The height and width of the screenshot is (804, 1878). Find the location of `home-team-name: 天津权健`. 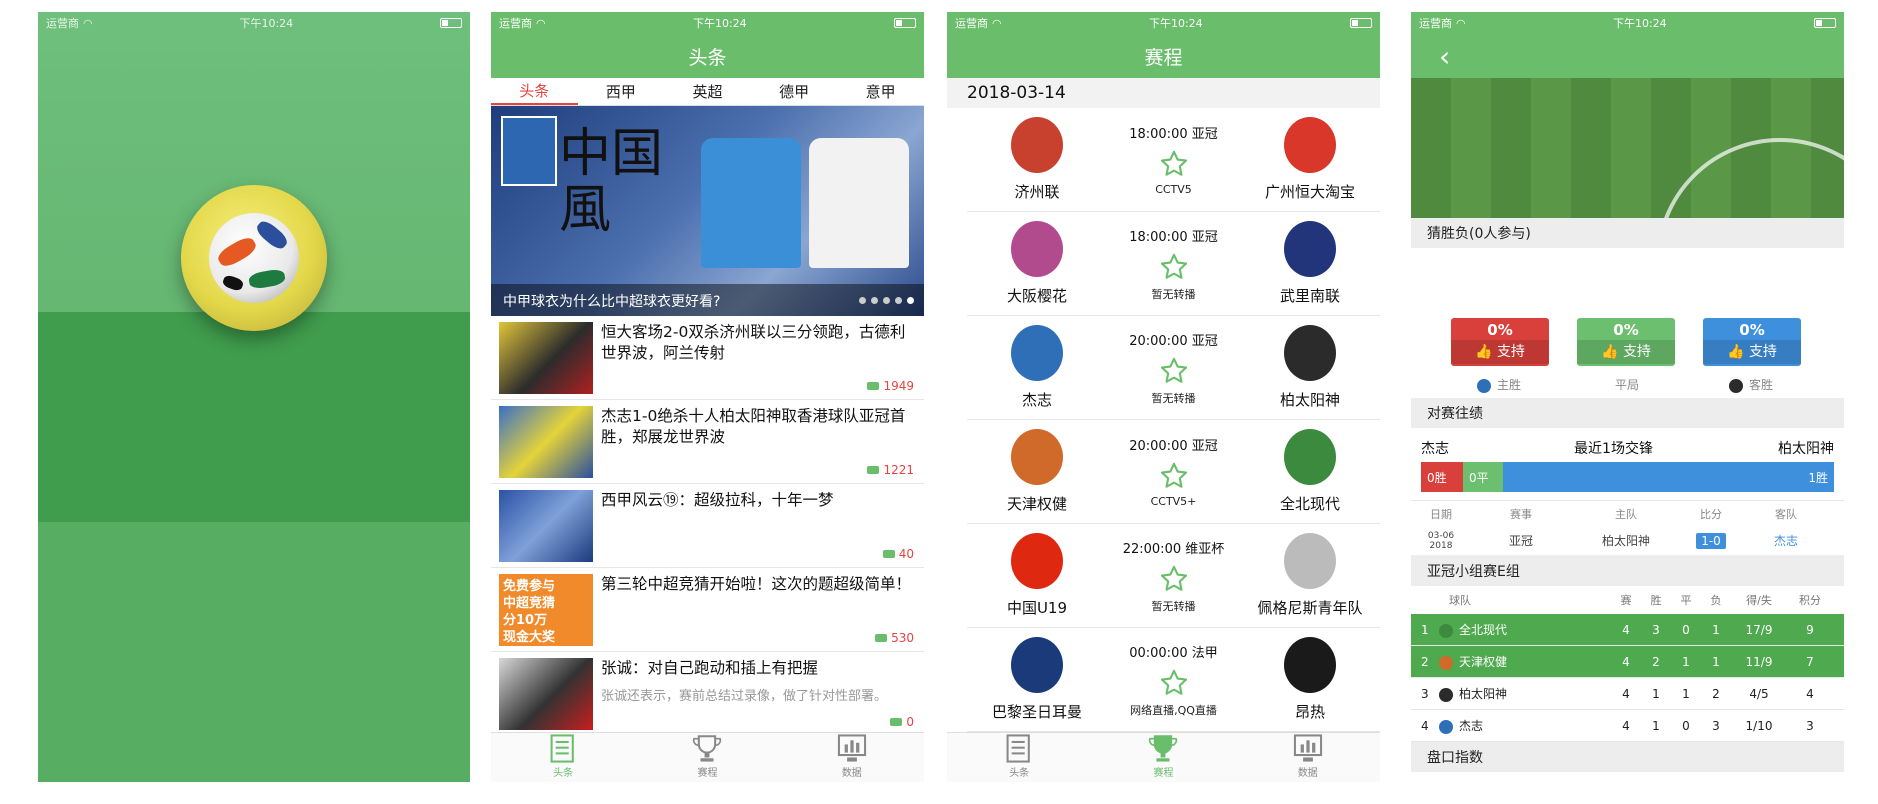

home-team-name: 天津权健 is located at coordinates (1036, 504).